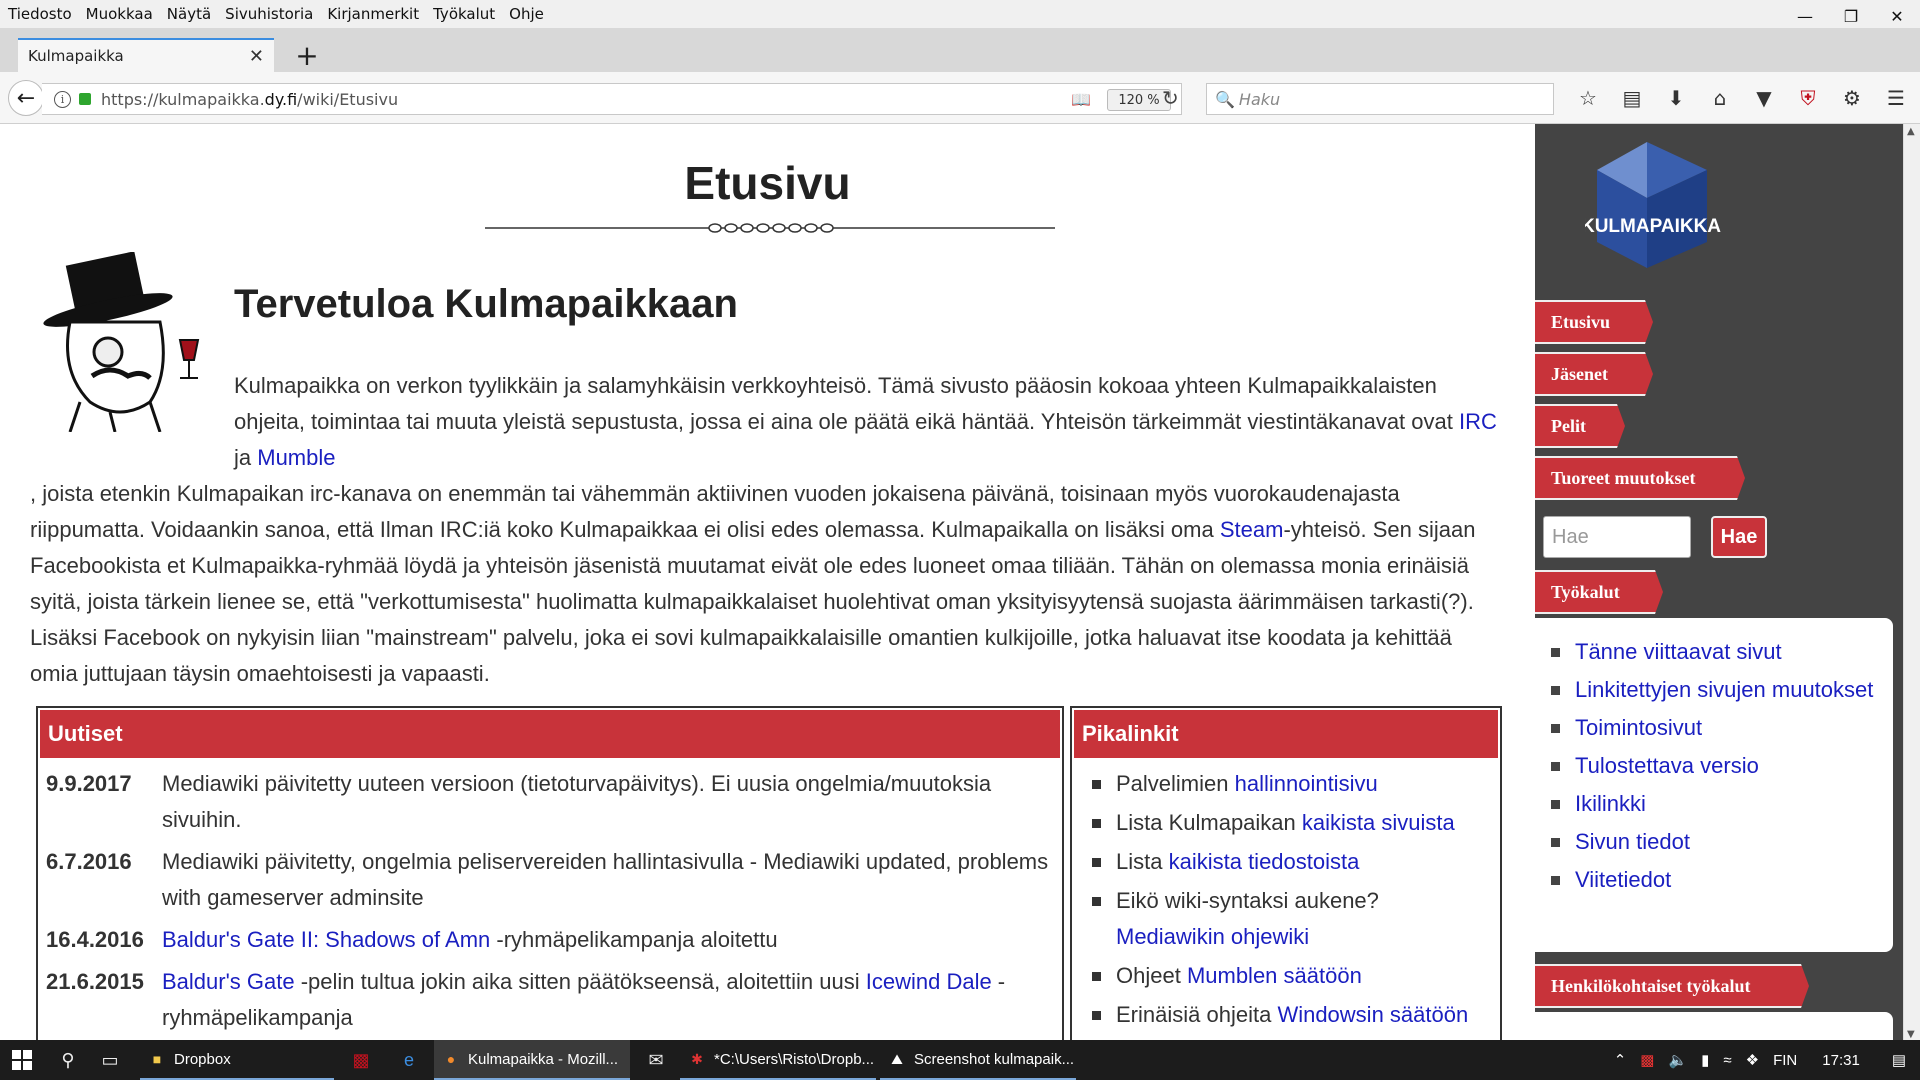 The width and height of the screenshot is (1920, 1080). What do you see at coordinates (95, 981) in the screenshot?
I see `news-date: 21.6.2015` at bounding box center [95, 981].